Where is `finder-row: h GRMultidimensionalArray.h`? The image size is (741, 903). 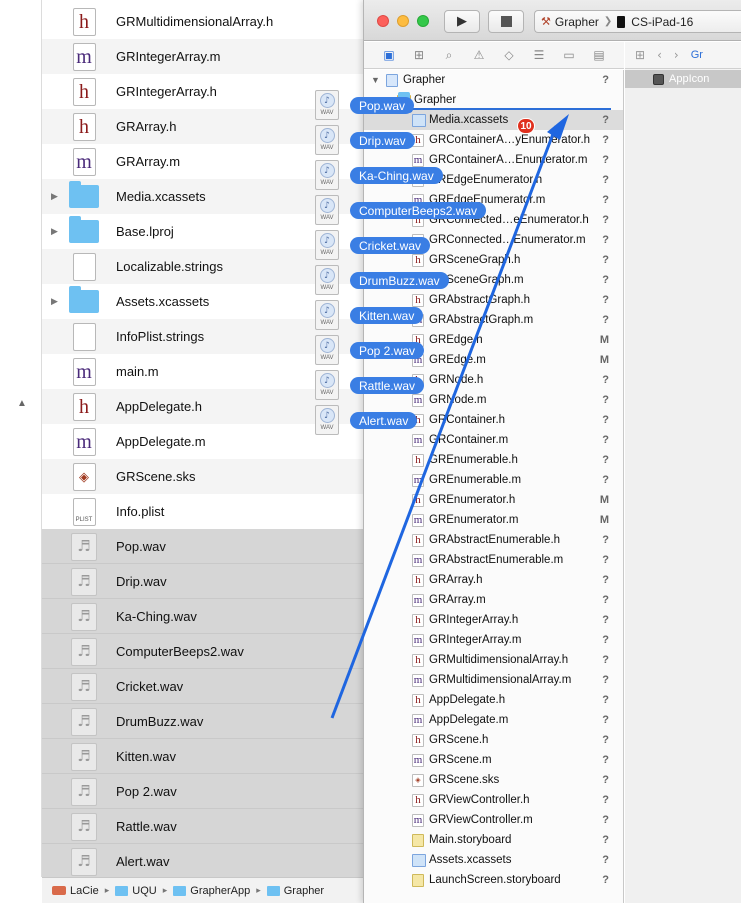
finder-row: h GRMultidimensionalArray.h is located at coordinates (206, 21).